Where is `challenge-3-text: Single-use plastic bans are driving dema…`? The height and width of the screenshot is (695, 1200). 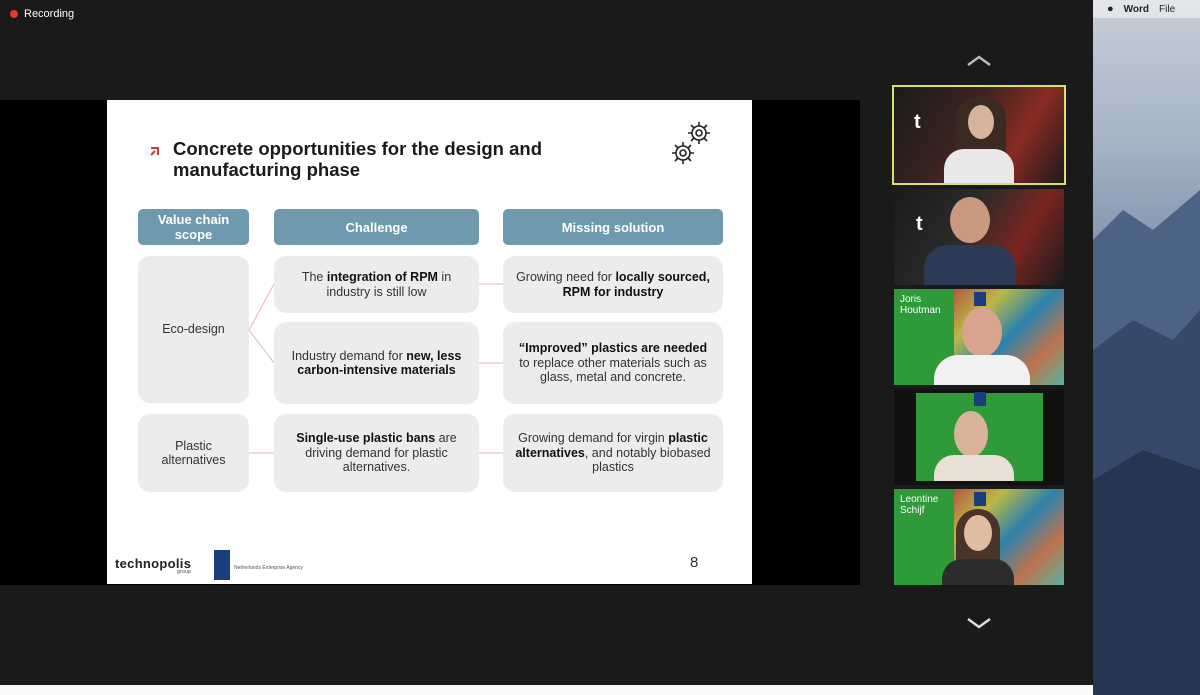
challenge-3-text: Single-use plastic bans are driving dema… is located at coordinates (376, 453).